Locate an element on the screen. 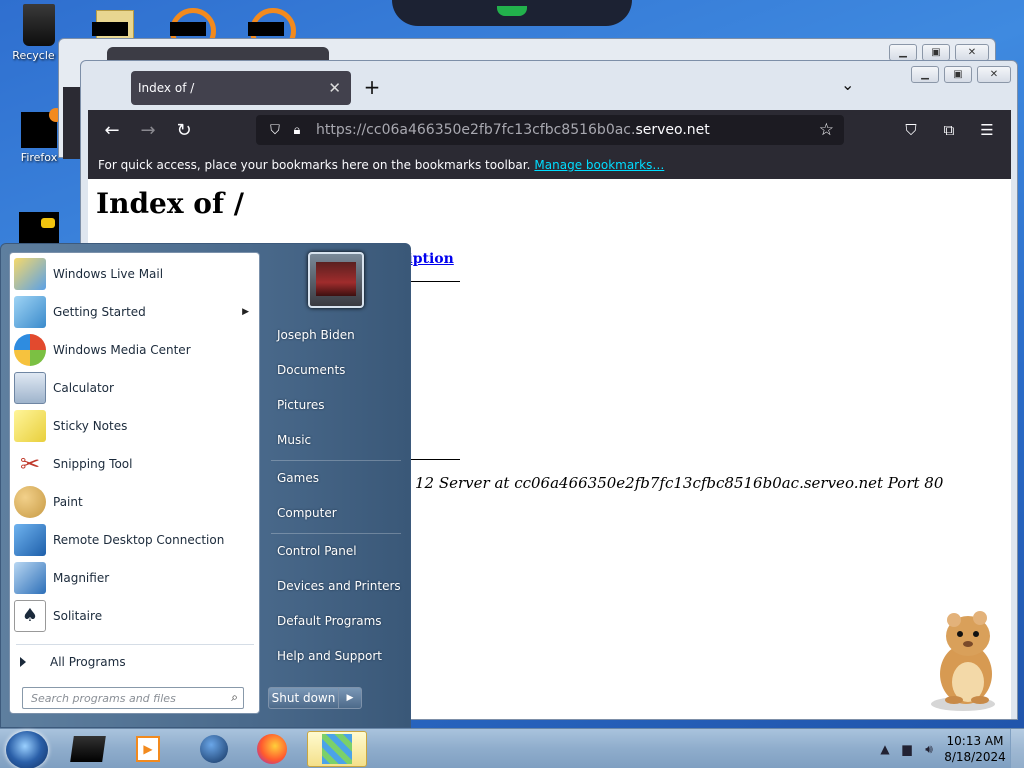 The image size is (1024, 768). show-hidden-icons-icon: ▲ is located at coordinates (885, 749).